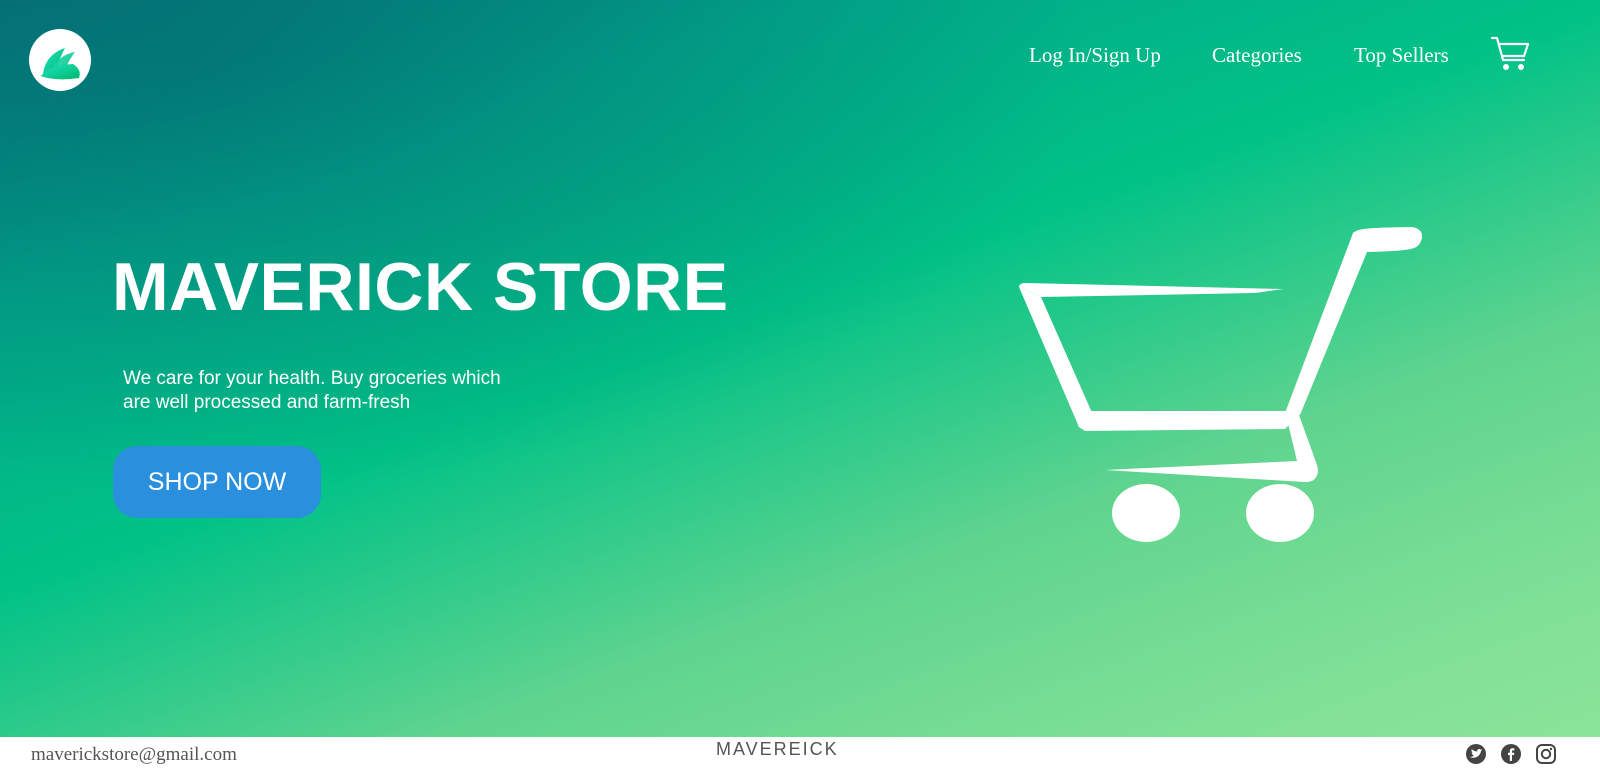 Image resolution: width=1600 pixels, height=769 pixels. I want to click on footer: maverickstore@gmail.com MAVEREICK, so click(800, 753).